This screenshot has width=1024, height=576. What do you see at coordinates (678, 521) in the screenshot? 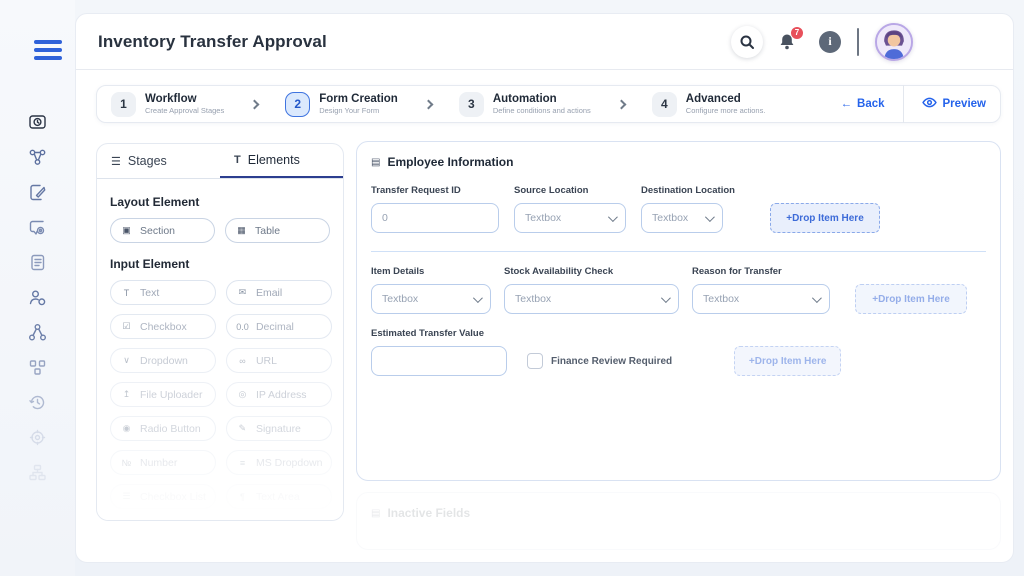
I see `faded-next-section: ▤ Inactive Fields` at bounding box center [678, 521].